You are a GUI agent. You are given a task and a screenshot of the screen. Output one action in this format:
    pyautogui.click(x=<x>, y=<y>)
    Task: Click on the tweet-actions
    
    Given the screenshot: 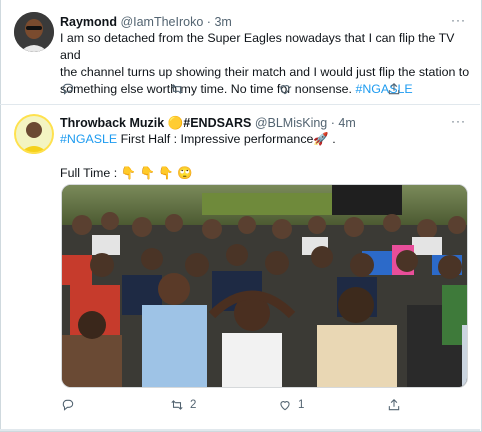 What is the action you would take?
    pyautogui.click(x=261, y=91)
    